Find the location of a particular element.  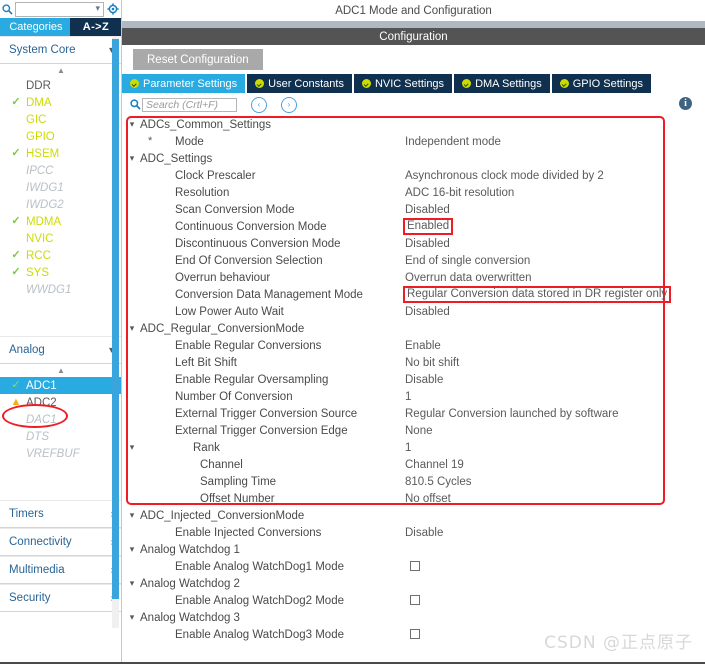

tree-row-low-power-auto-wait: Low Power Auto Wait Disabled is located at coordinates (413, 311).